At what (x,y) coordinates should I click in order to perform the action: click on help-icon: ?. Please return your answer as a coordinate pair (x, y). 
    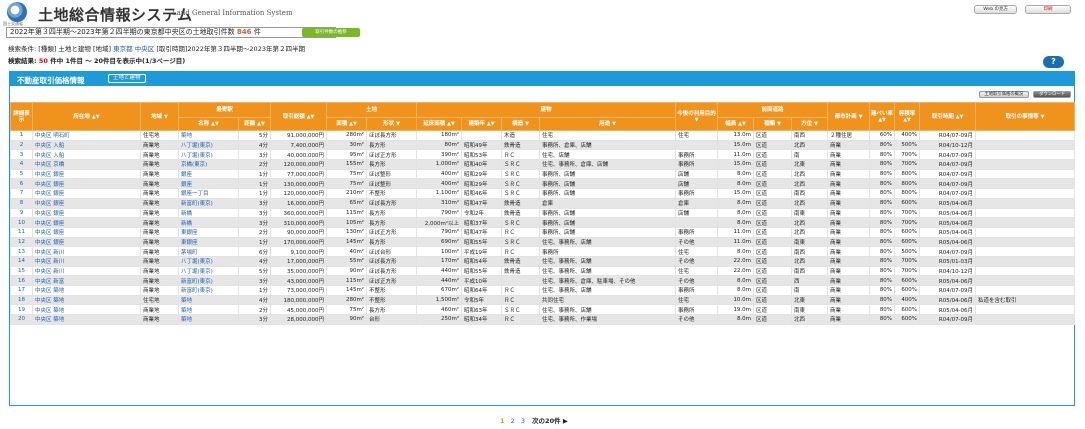
    Looking at the image, I should click on (1053, 62).